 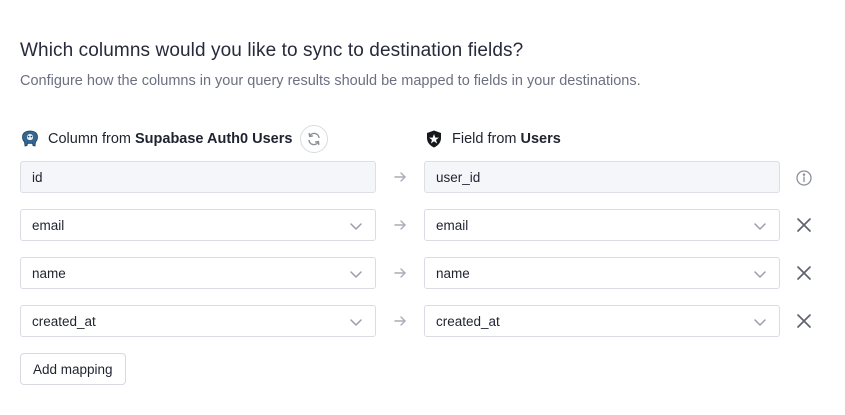 I want to click on destination-field-value: user_id, so click(x=458, y=177).